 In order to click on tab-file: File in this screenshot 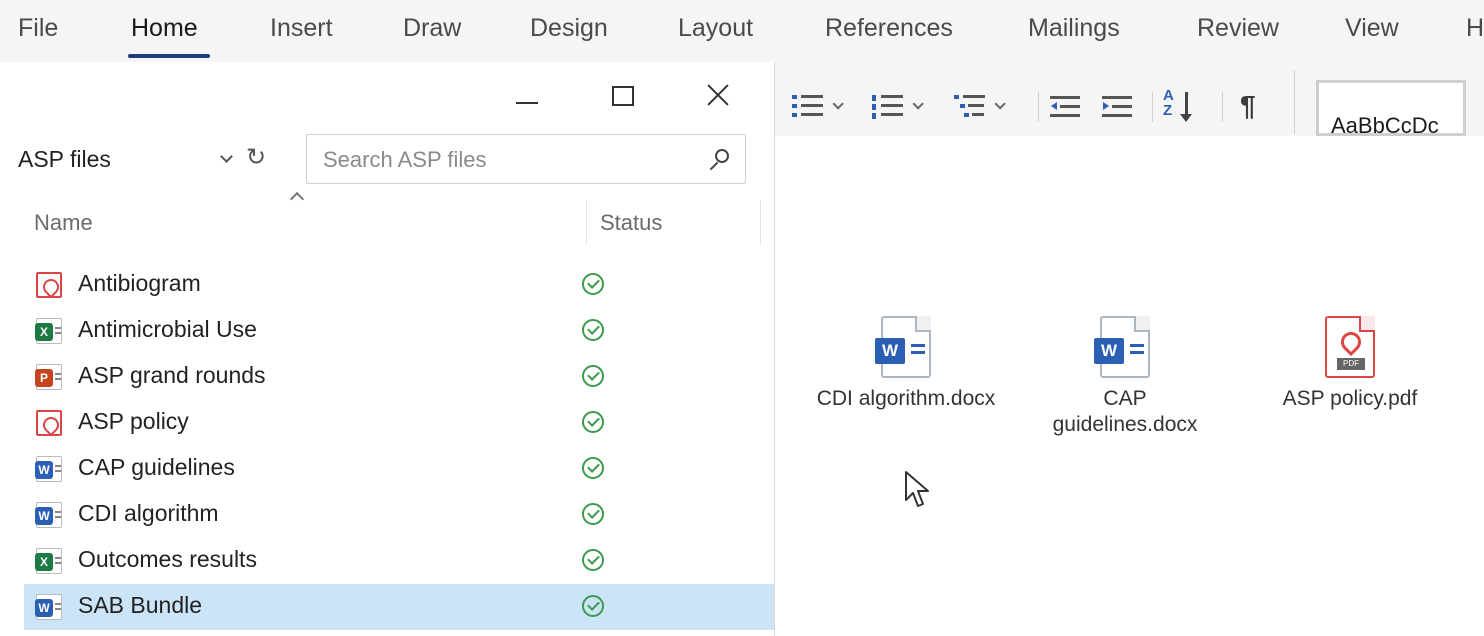, I will do `click(38, 28)`.